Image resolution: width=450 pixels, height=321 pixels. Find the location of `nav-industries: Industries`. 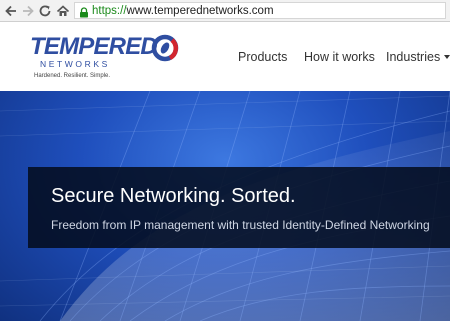

nav-industries: Industries is located at coordinates (418, 57).